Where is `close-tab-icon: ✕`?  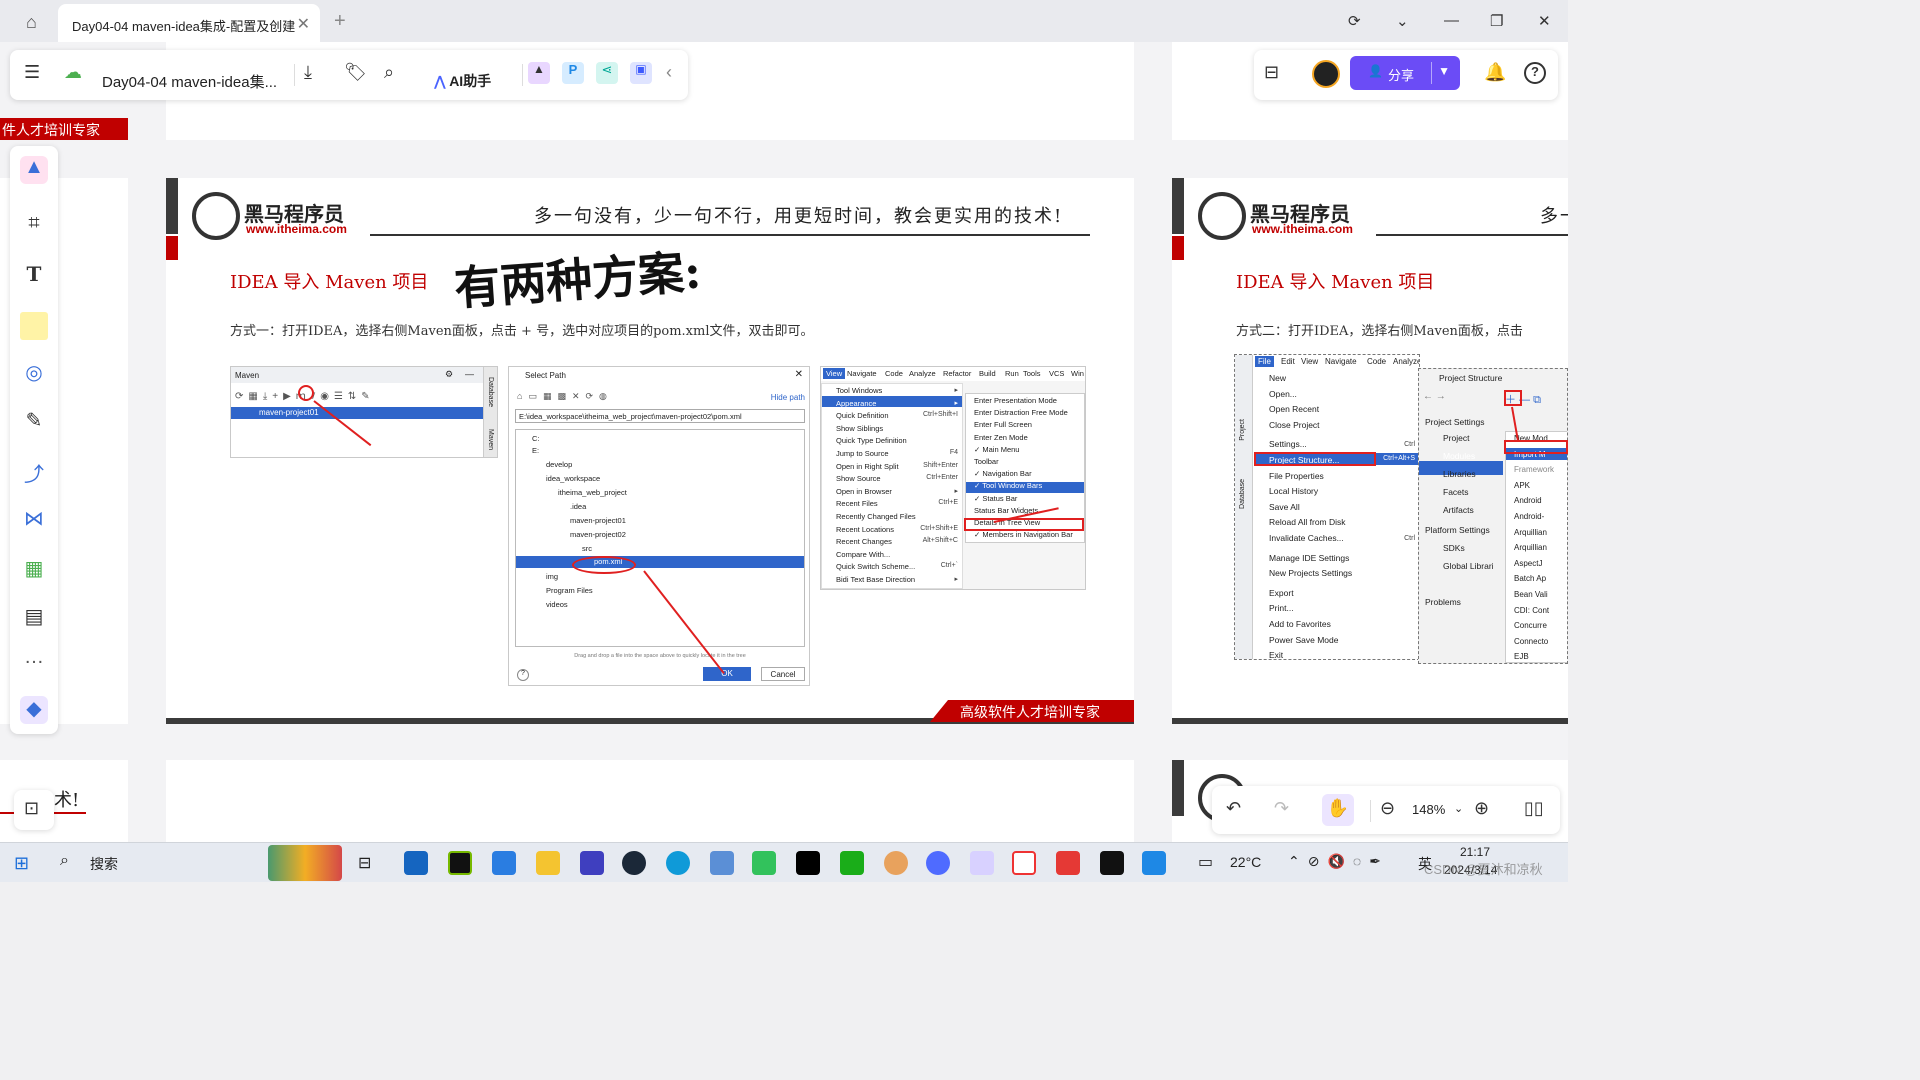 close-tab-icon: ✕ is located at coordinates (303, 24).